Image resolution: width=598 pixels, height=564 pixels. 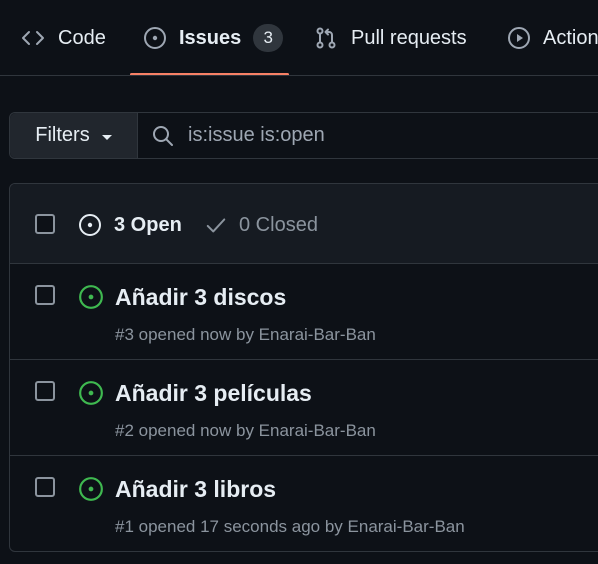 What do you see at coordinates (245, 334) in the screenshot?
I see `issue-meta: #3 opened now by Enarai-Bar-Ban` at bounding box center [245, 334].